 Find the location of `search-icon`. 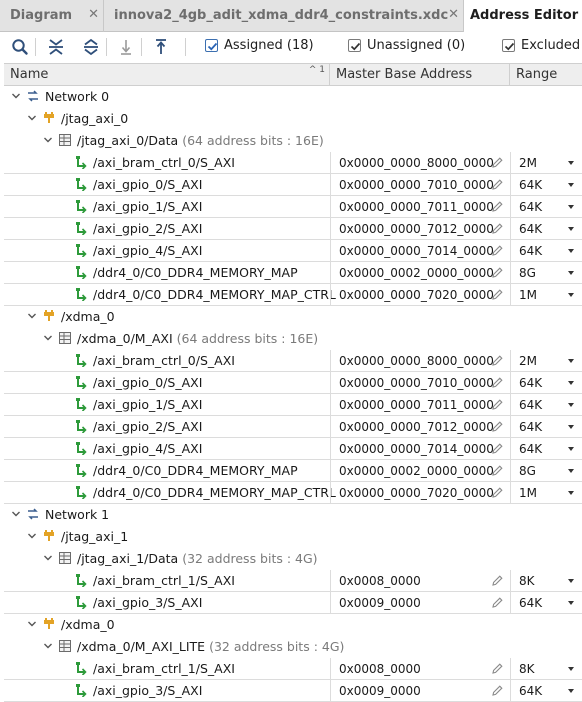

search-icon is located at coordinates (20, 47).